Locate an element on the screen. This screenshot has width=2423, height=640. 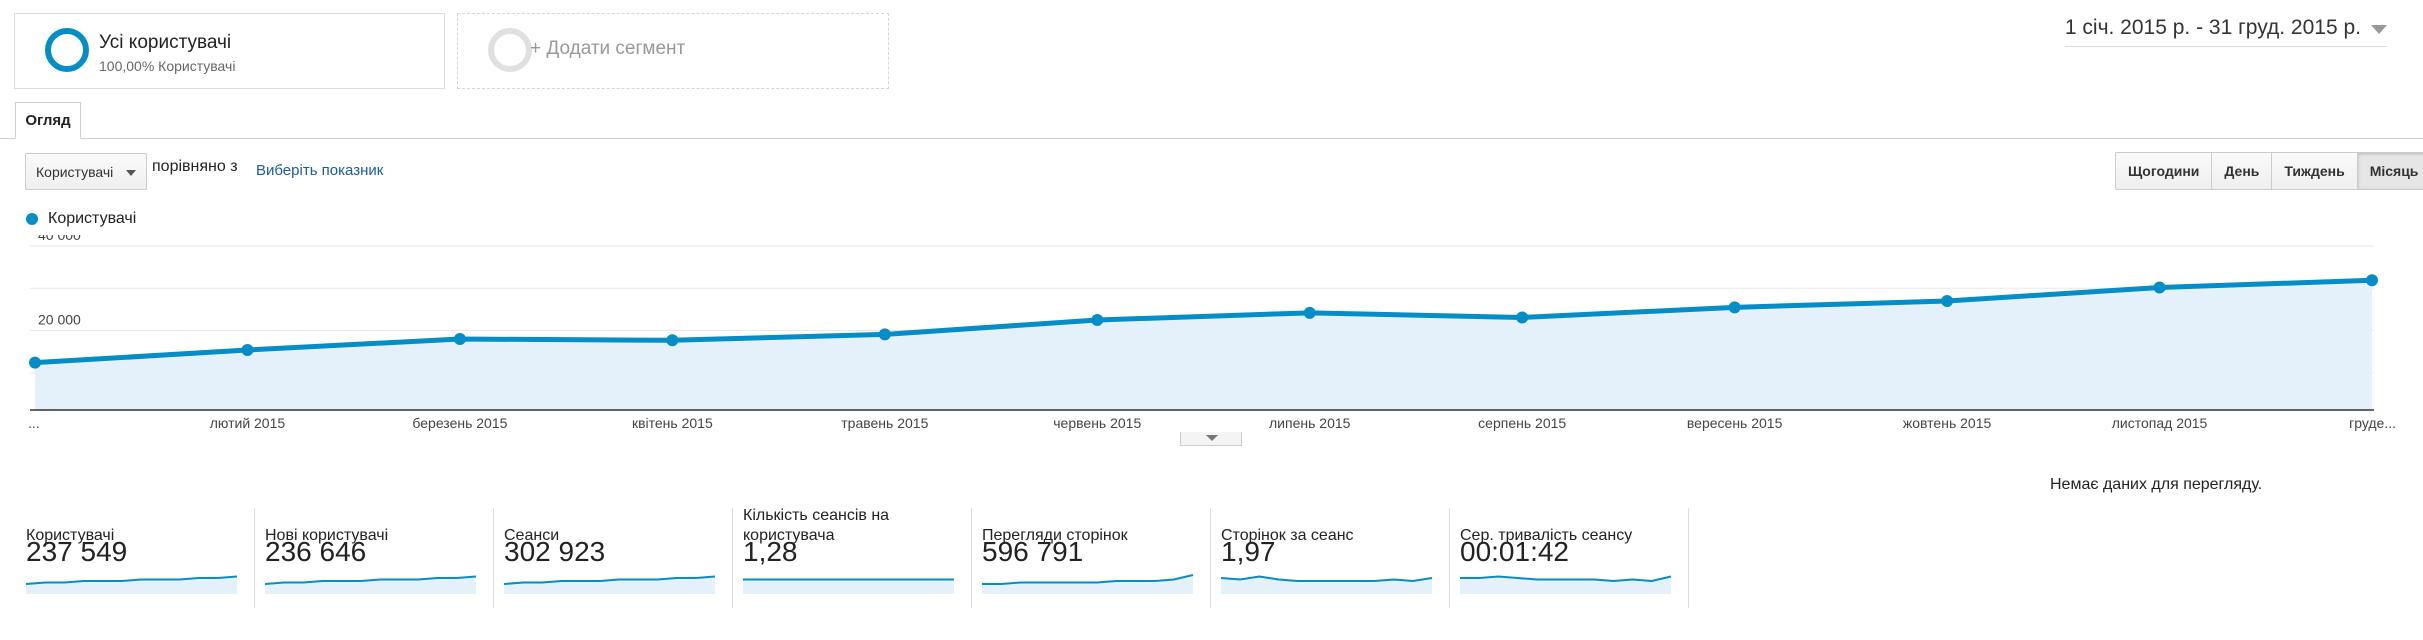
segment-circle-icon is located at coordinates (67, 50).